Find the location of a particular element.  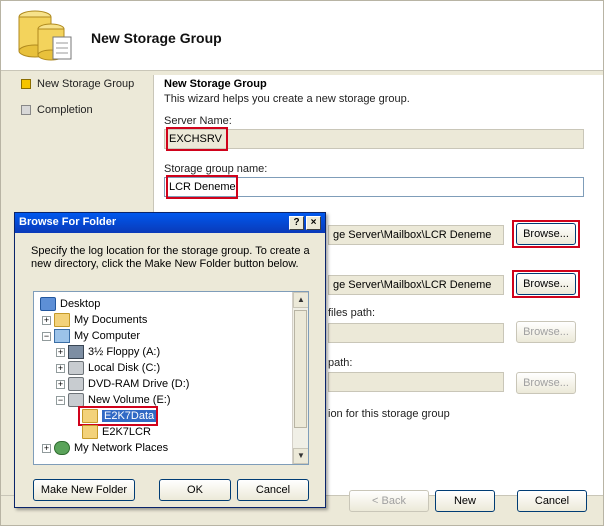

tree-node-label: DVD-RAM Drive (D:) is located at coordinates (139, 384).